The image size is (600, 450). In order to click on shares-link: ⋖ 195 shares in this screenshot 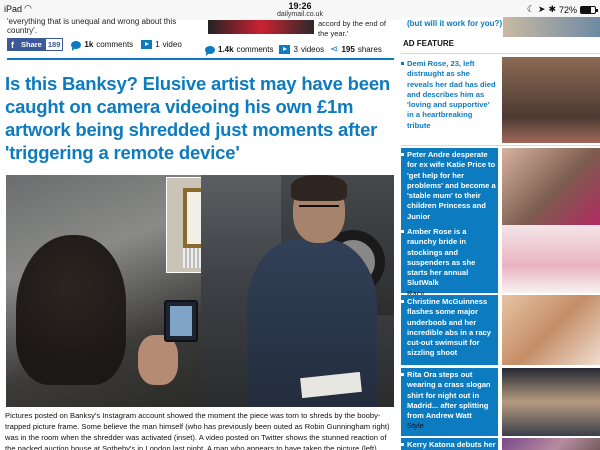, I will do `click(356, 49)`.